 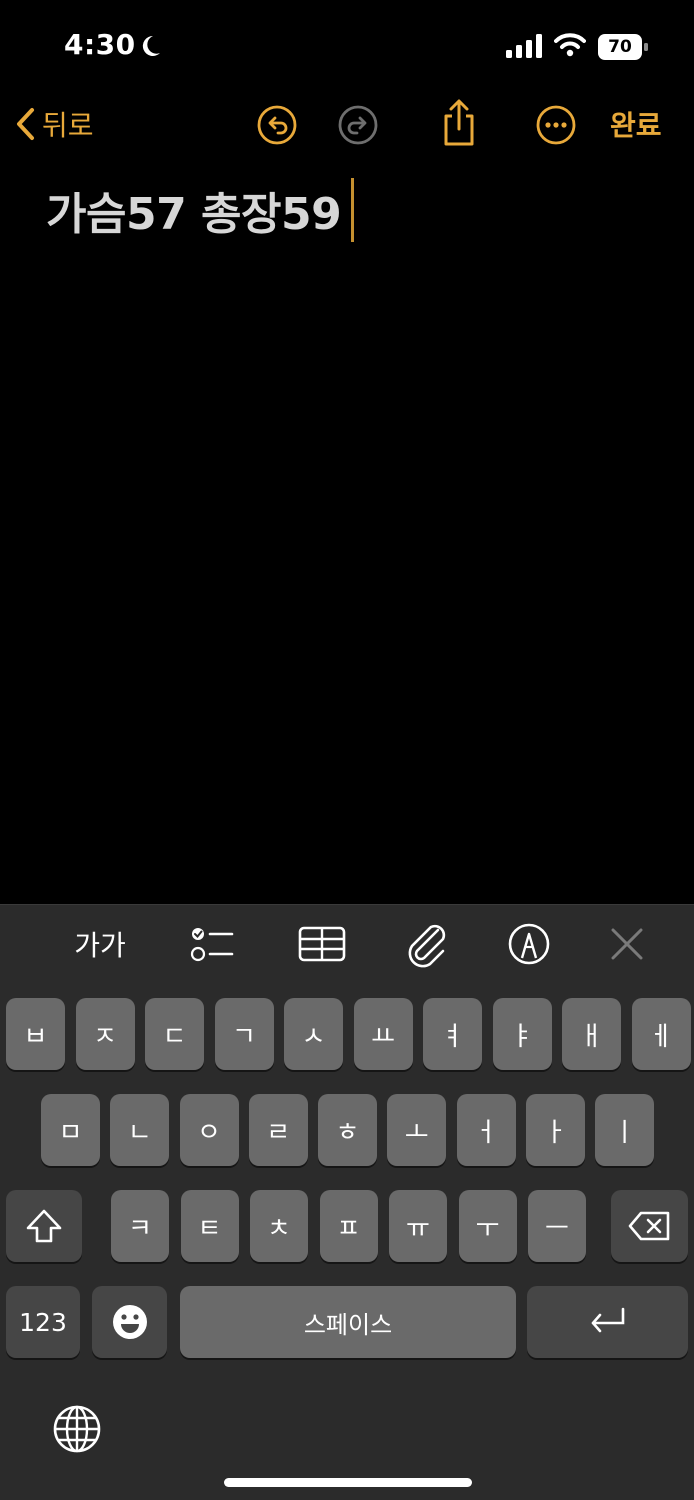 I want to click on space-key: 스페이스, so click(x=348, y=1322).